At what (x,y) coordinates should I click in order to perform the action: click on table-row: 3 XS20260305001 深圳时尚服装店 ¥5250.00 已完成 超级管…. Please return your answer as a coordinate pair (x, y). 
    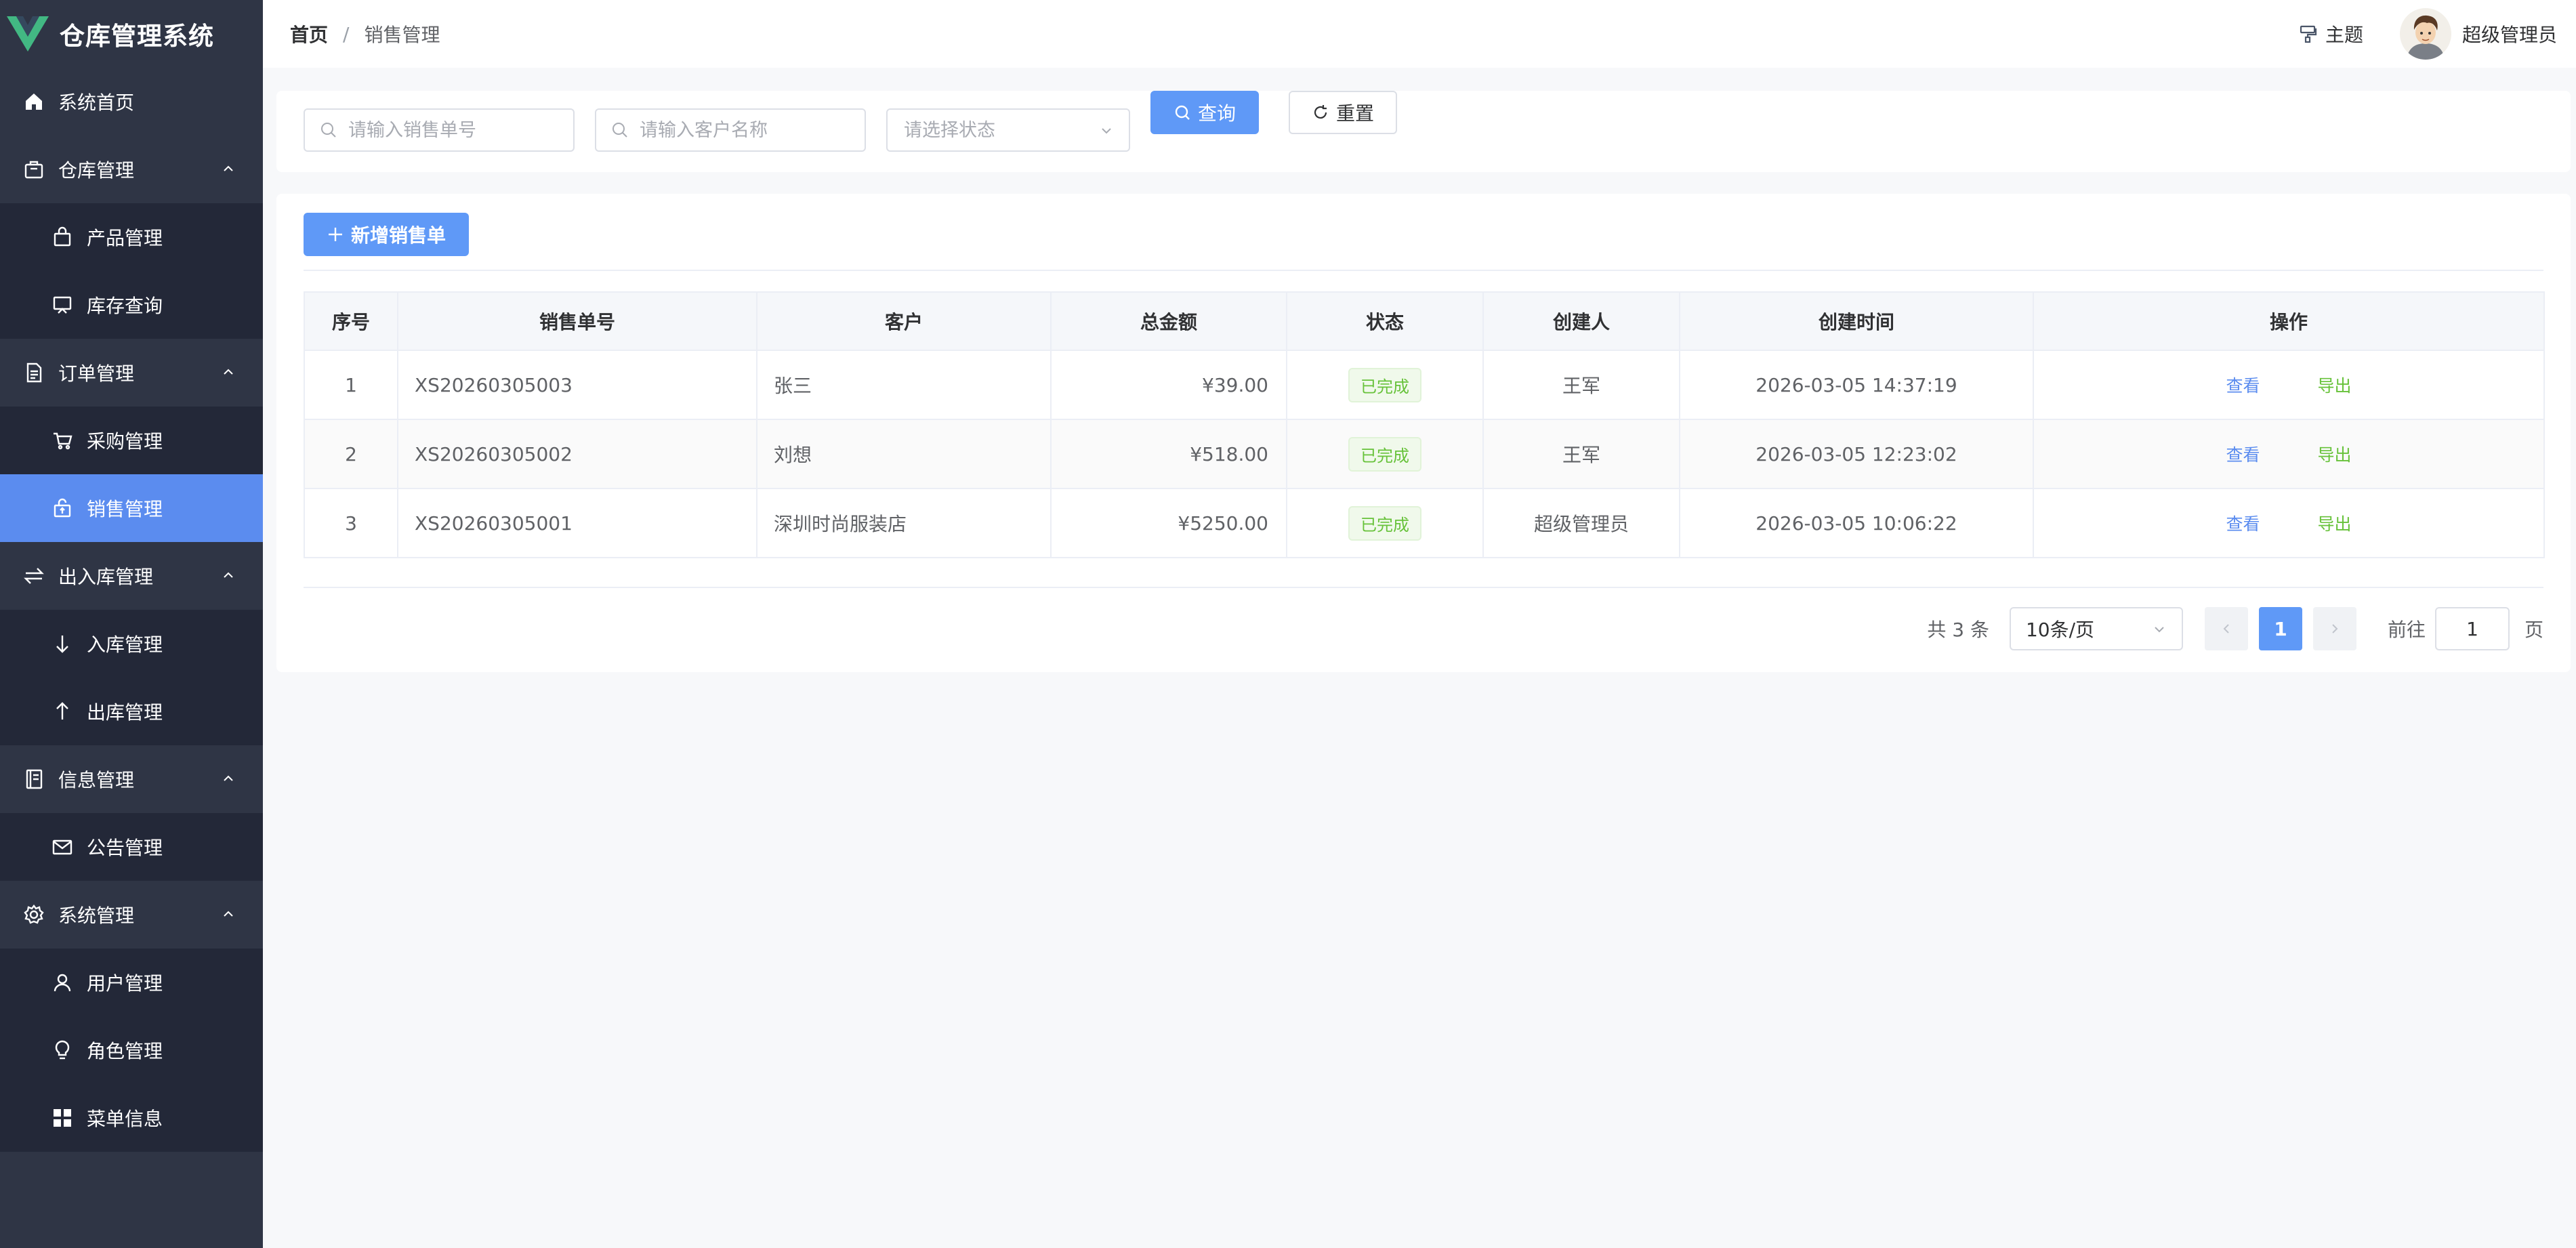
    Looking at the image, I should click on (1424, 523).